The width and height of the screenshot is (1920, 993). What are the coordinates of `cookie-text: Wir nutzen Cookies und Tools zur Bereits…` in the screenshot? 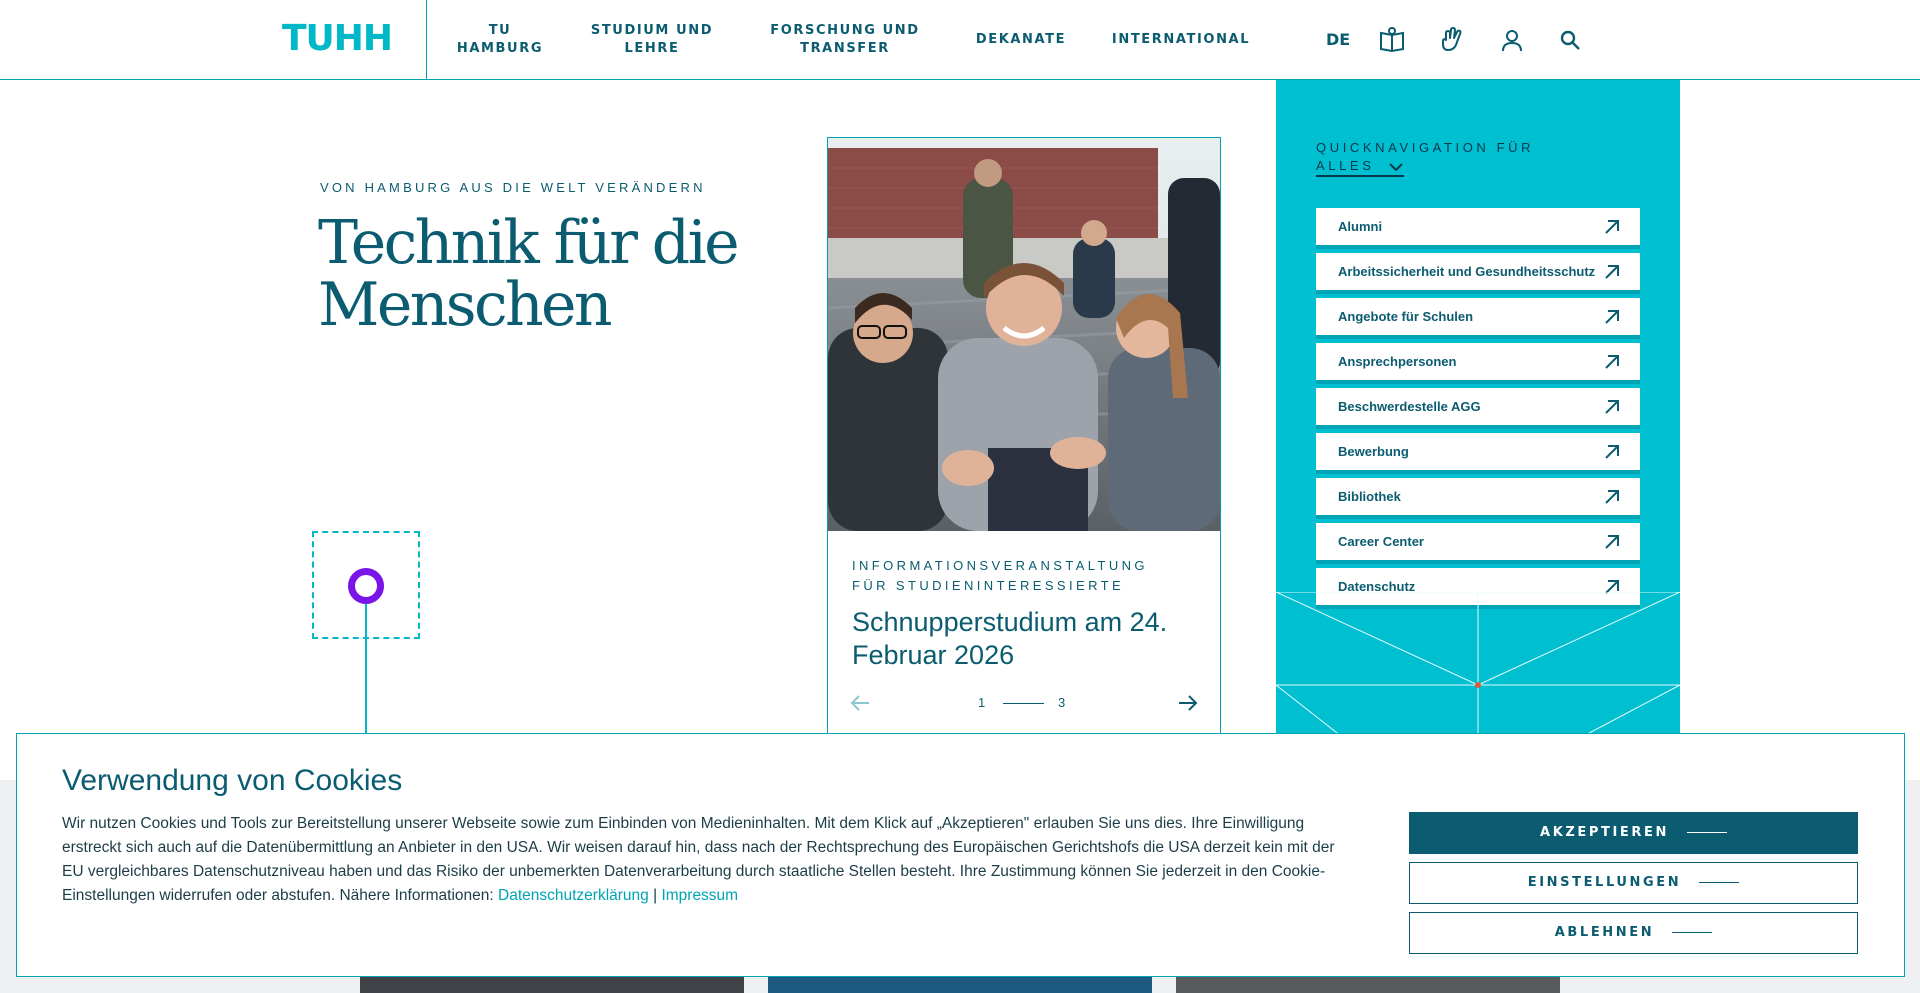 It's located at (698, 859).